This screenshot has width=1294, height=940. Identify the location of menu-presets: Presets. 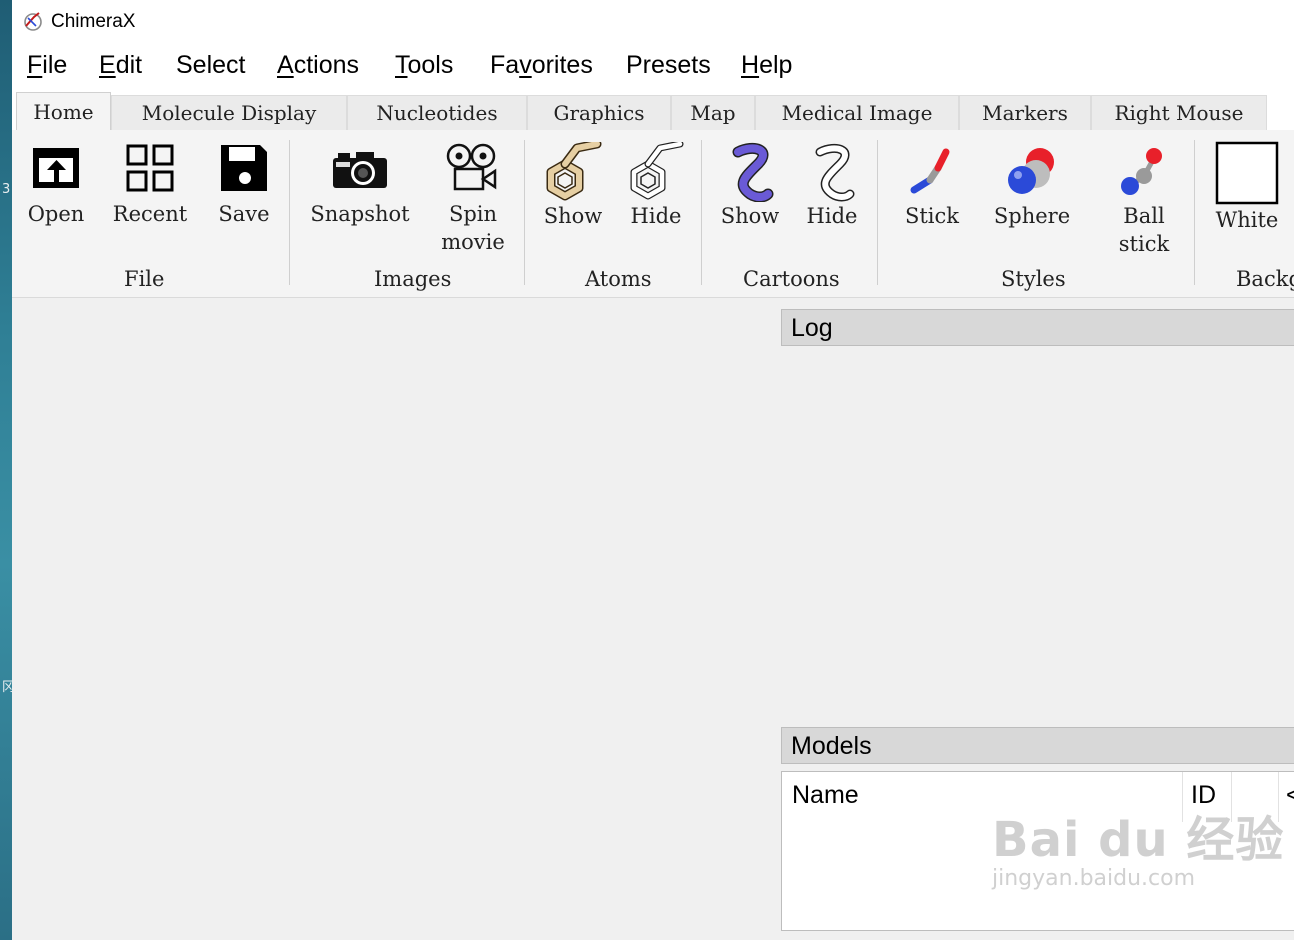
(668, 65).